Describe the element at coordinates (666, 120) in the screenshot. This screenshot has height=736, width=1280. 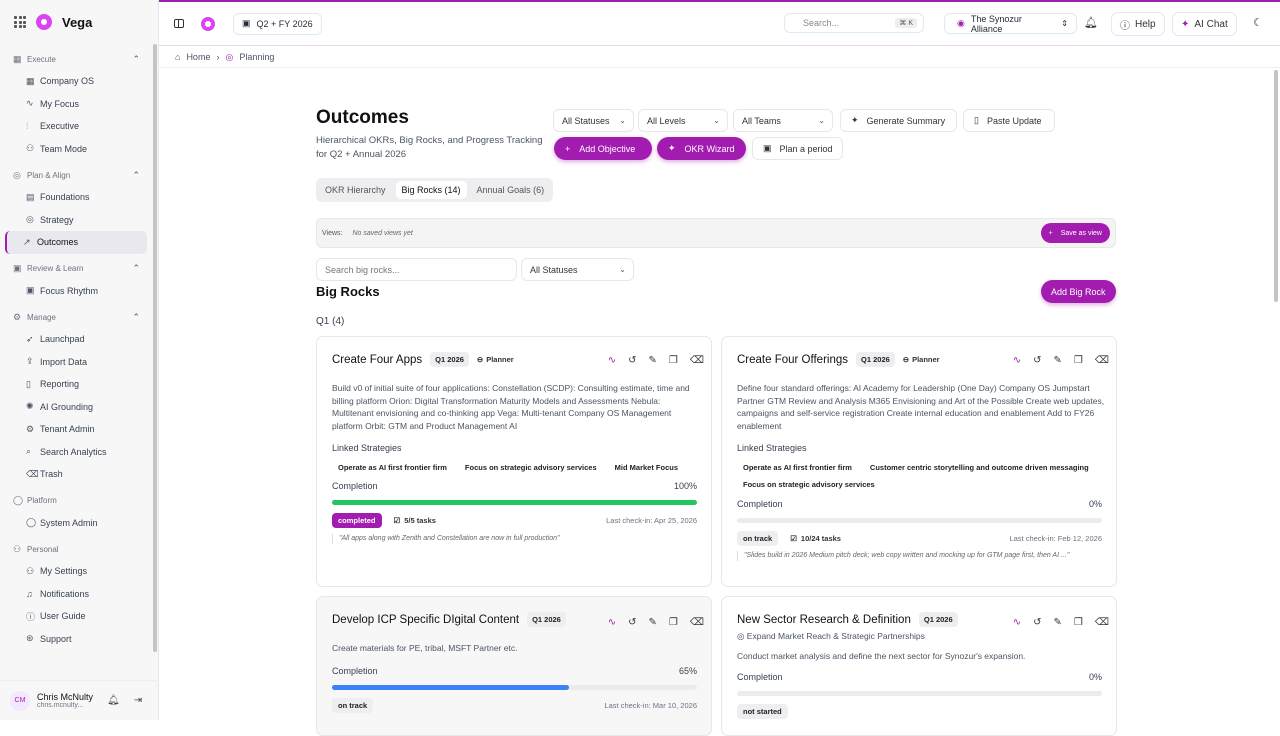
I see `level-filter-value: All Levels` at that location.